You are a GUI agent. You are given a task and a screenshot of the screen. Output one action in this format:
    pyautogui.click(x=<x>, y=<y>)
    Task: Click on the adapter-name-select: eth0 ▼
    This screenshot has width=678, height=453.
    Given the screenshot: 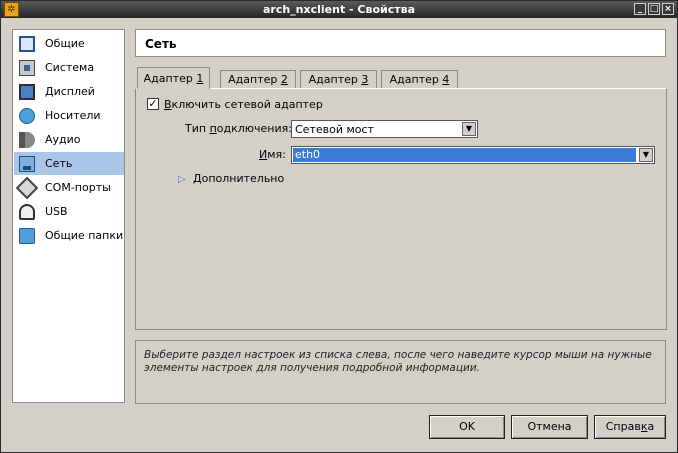 What is the action you would take?
    pyautogui.click(x=473, y=155)
    